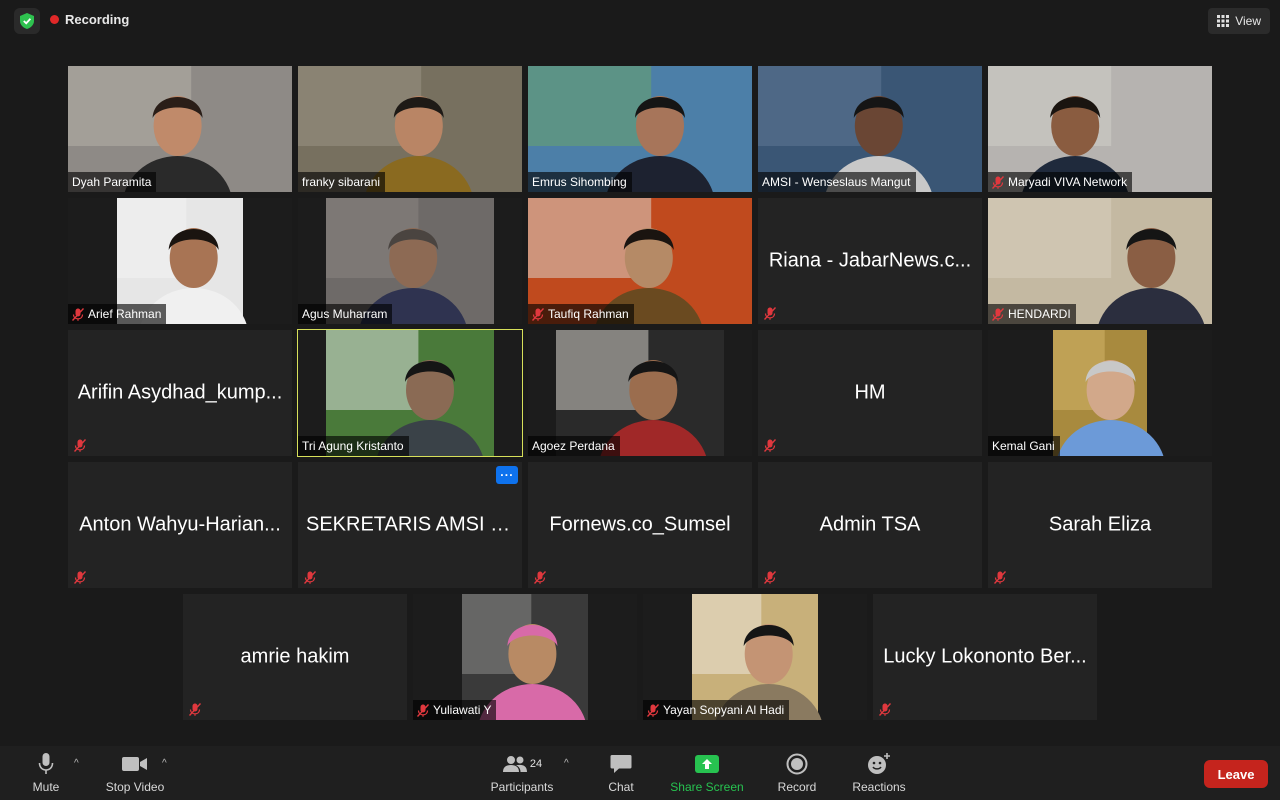 This screenshot has width=1280, height=800. Describe the element at coordinates (410, 393) in the screenshot. I see `participant-tile-tri: Tri Agung Kristanto` at that location.